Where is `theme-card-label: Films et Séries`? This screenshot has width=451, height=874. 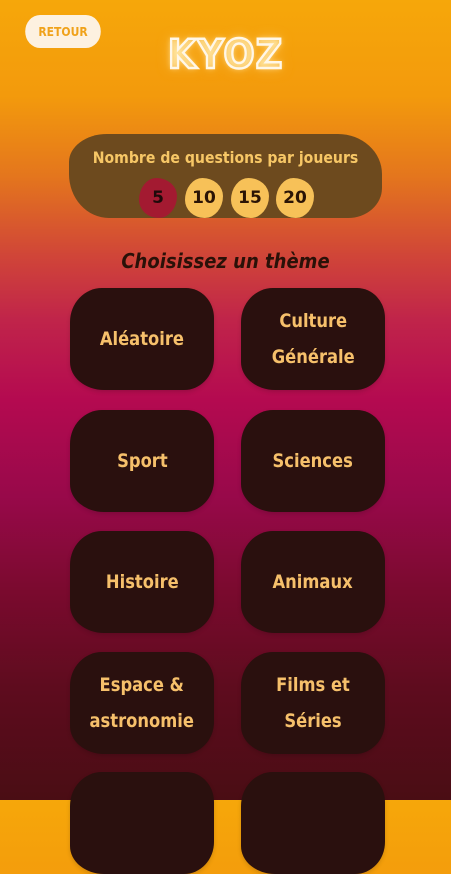 theme-card-label: Films et Séries is located at coordinates (313, 703).